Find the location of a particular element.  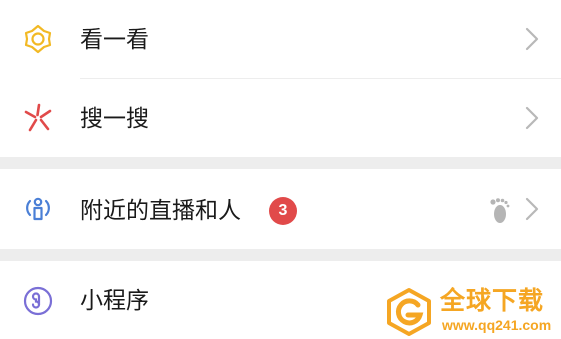

menu-item-label: 小程序 is located at coordinates (114, 301).